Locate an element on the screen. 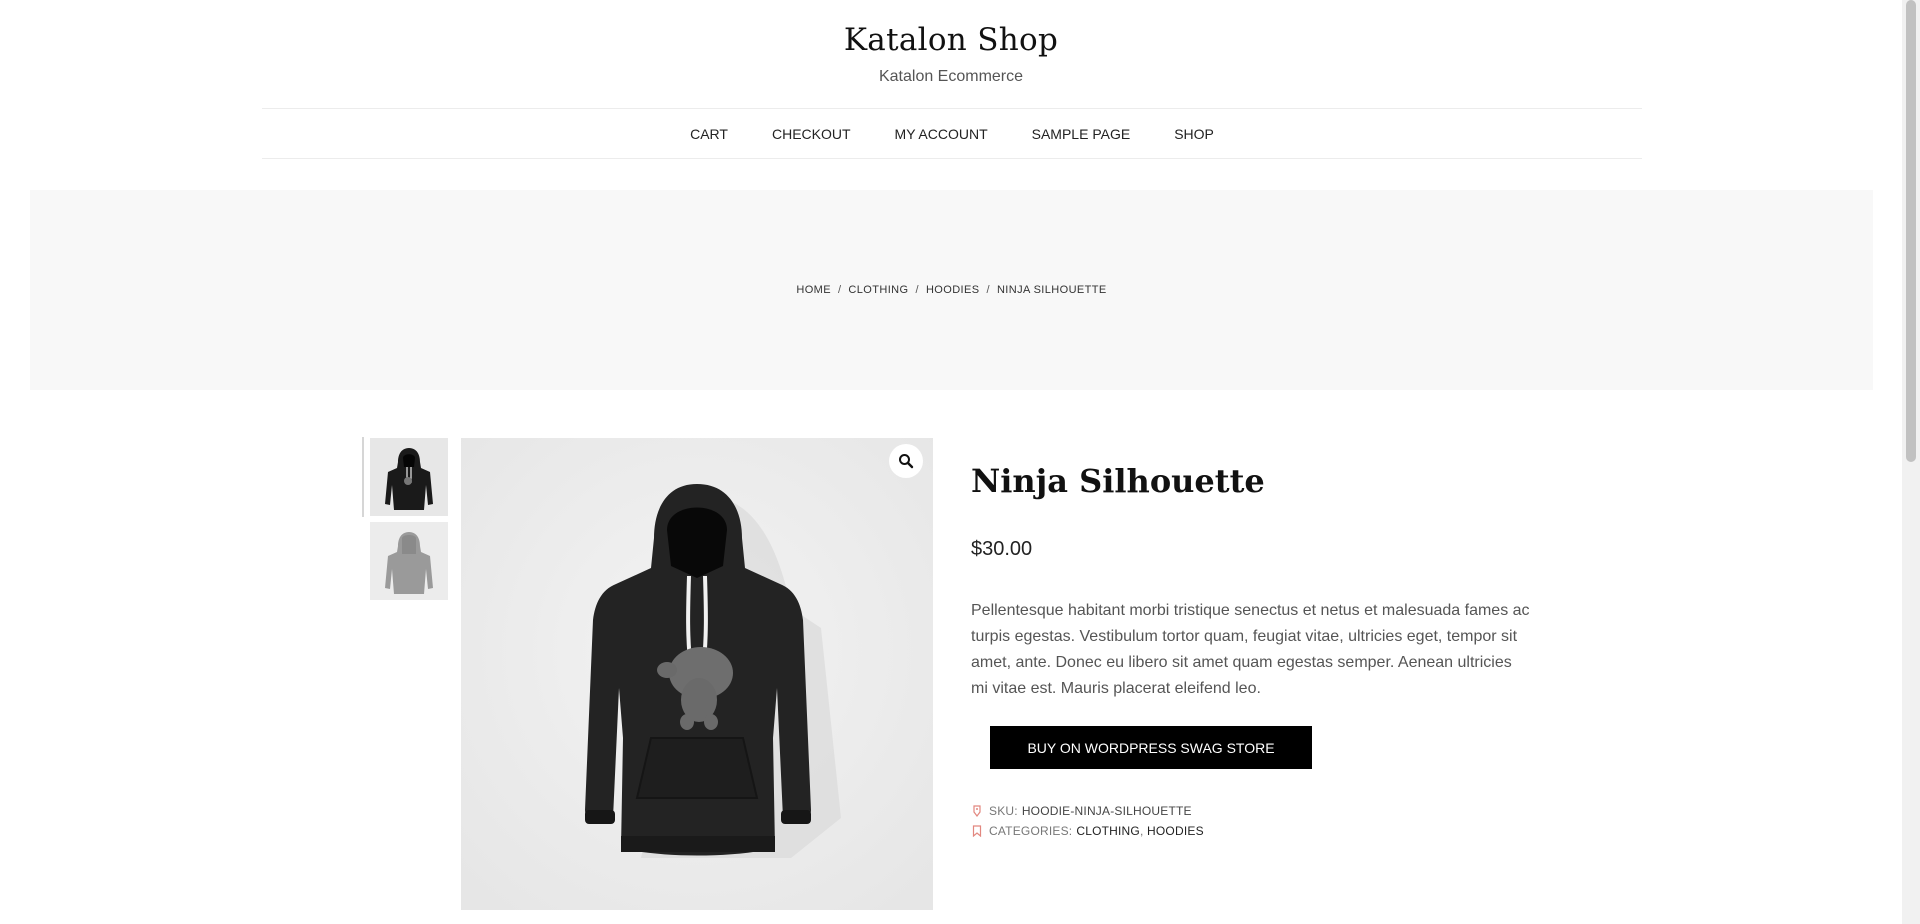  nav-item-shop: SHOP is located at coordinates (1194, 134).